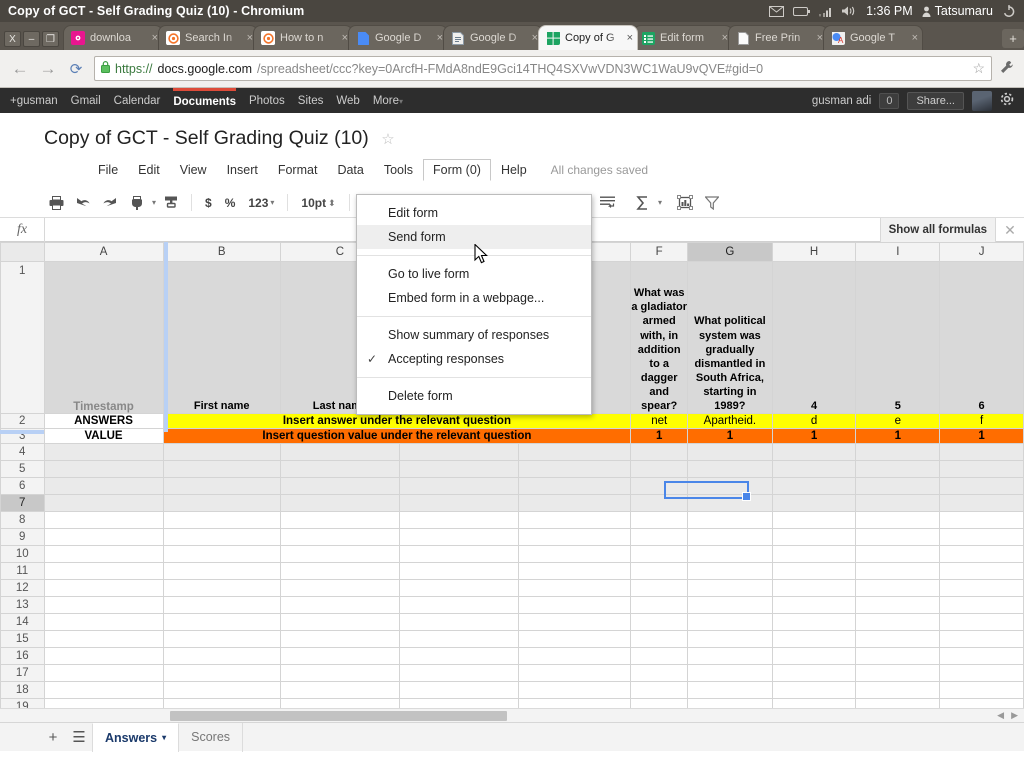 The width and height of the screenshot is (1024, 768). What do you see at coordinates (575, 656) in the screenshot?
I see `cell-e16` at bounding box center [575, 656].